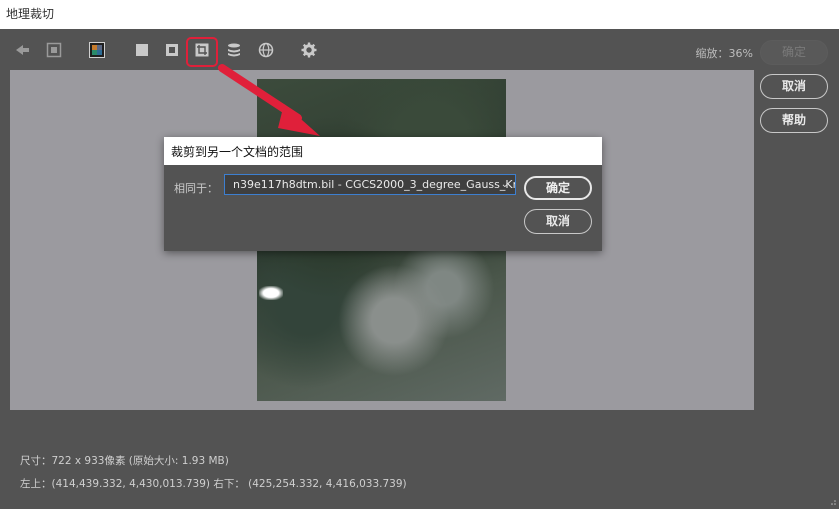 The height and width of the screenshot is (509, 839). I want to click on square-icon, so click(142, 50).